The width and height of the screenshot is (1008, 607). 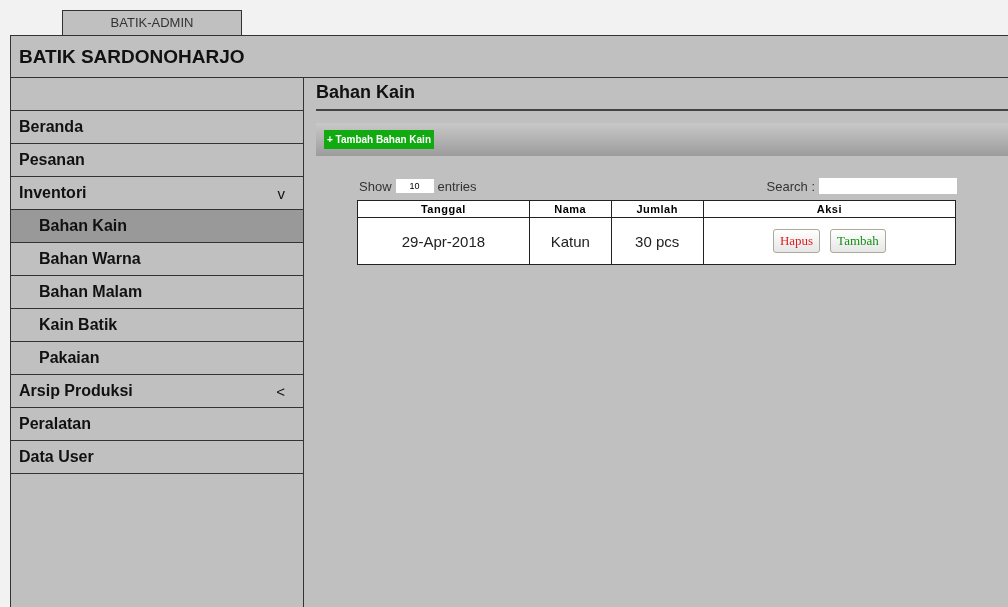 I want to click on add-stock-button: Tambah, so click(x=858, y=241).